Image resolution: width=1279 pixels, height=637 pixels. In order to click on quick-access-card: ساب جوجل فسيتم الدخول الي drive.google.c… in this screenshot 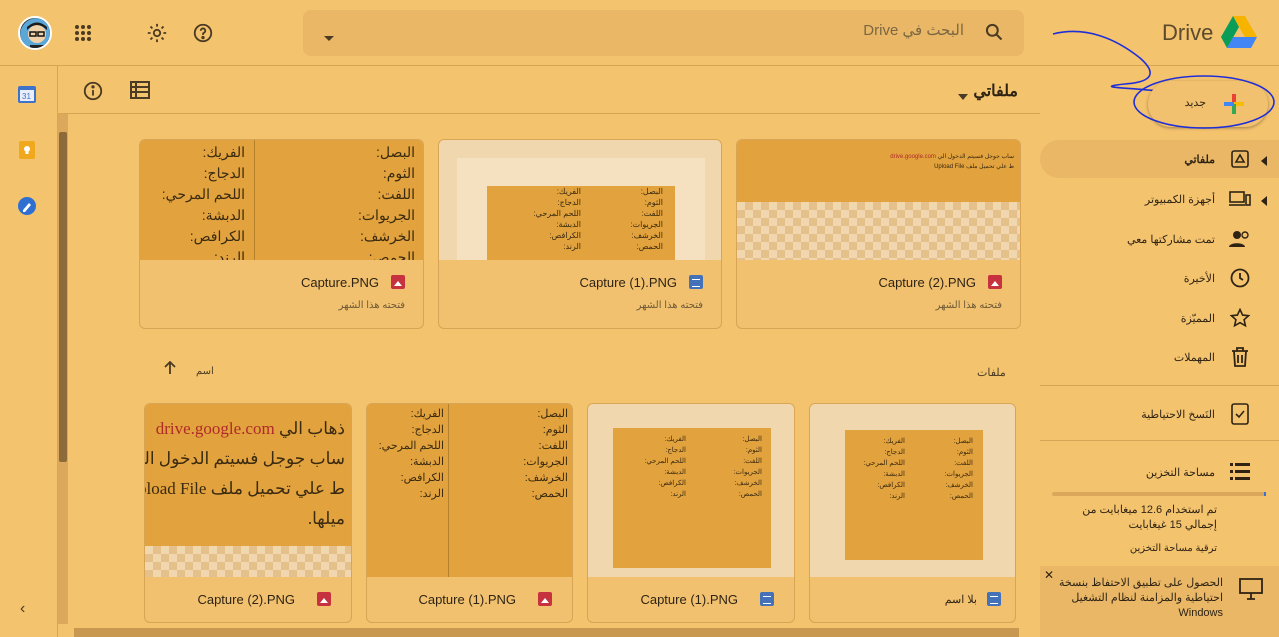, I will do `click(878, 234)`.